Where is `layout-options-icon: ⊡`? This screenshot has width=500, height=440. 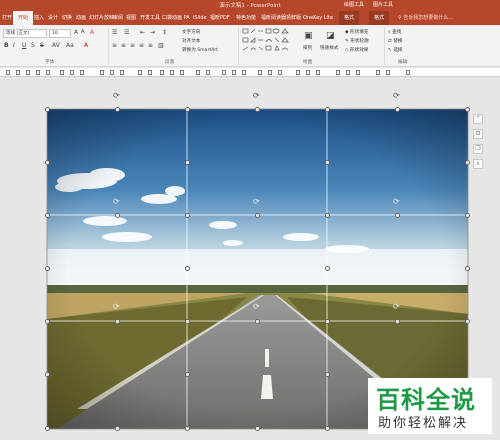
layout-options-icon: ⊡ is located at coordinates (478, 134).